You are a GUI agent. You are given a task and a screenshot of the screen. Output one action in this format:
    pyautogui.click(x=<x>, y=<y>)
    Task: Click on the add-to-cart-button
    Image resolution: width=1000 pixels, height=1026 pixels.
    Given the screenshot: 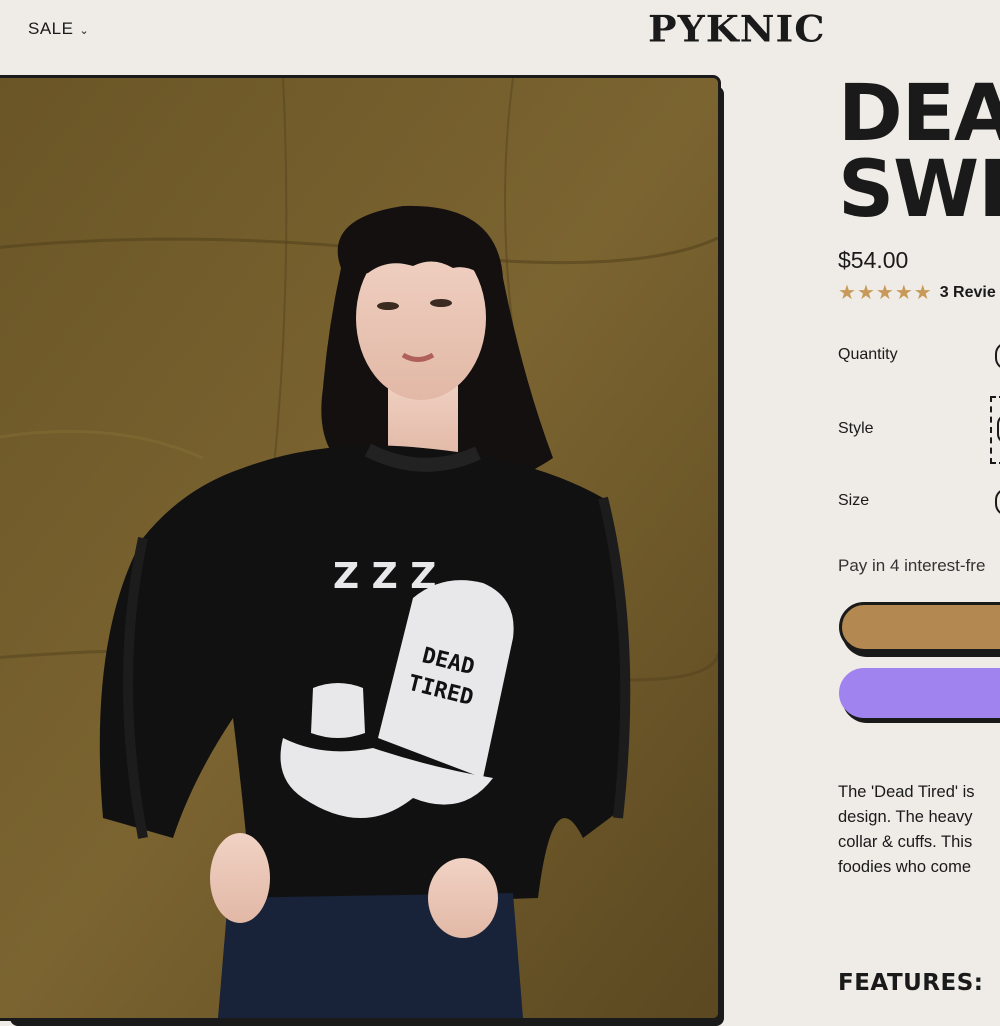 What is the action you would take?
    pyautogui.click(x=919, y=627)
    